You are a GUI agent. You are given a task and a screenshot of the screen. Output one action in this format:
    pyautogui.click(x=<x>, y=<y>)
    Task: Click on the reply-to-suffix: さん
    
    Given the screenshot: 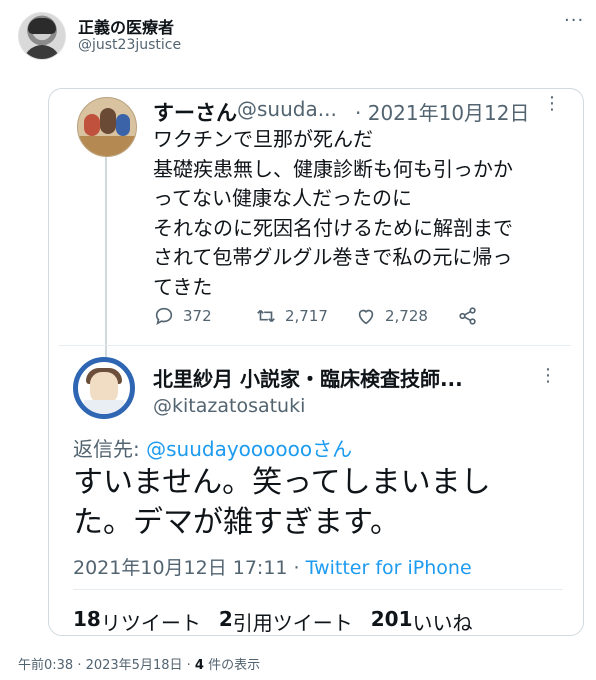 What is the action you would take?
    pyautogui.click(x=332, y=449)
    